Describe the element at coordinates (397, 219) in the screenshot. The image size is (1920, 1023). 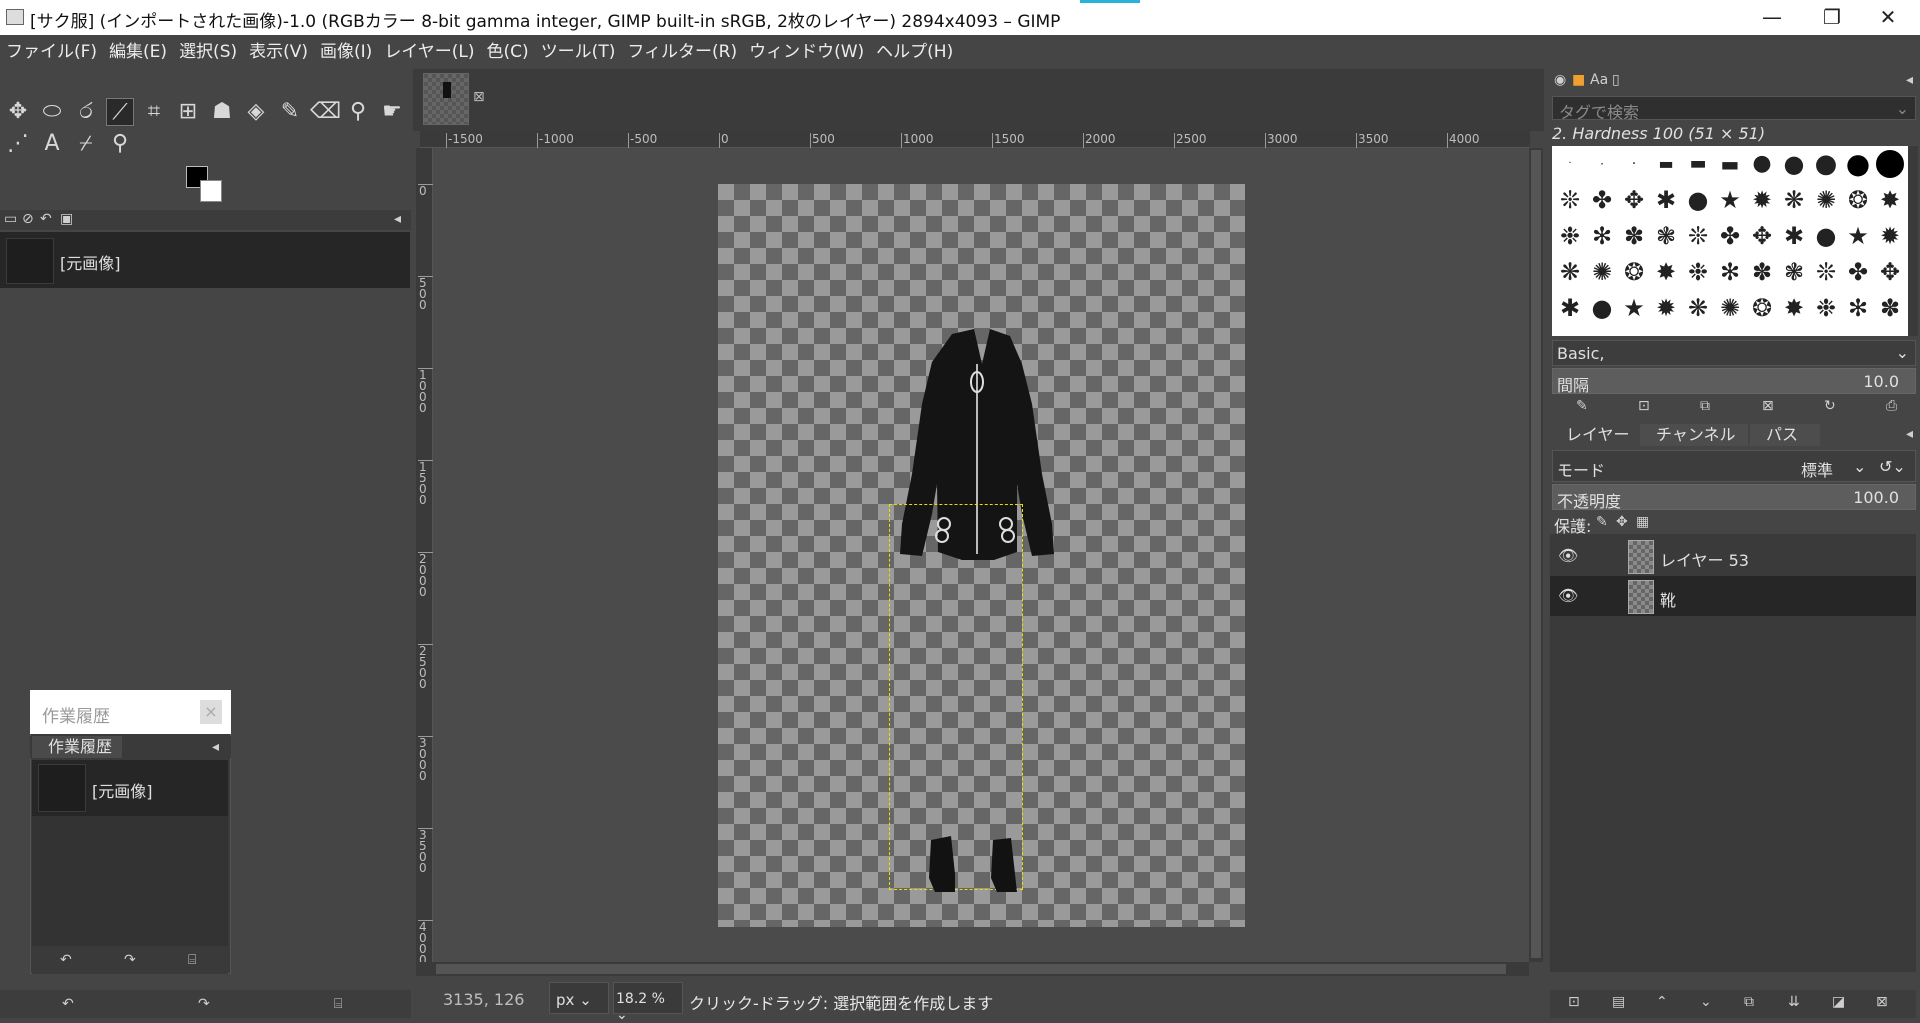
I see `dock-menu-icon: ◂` at that location.